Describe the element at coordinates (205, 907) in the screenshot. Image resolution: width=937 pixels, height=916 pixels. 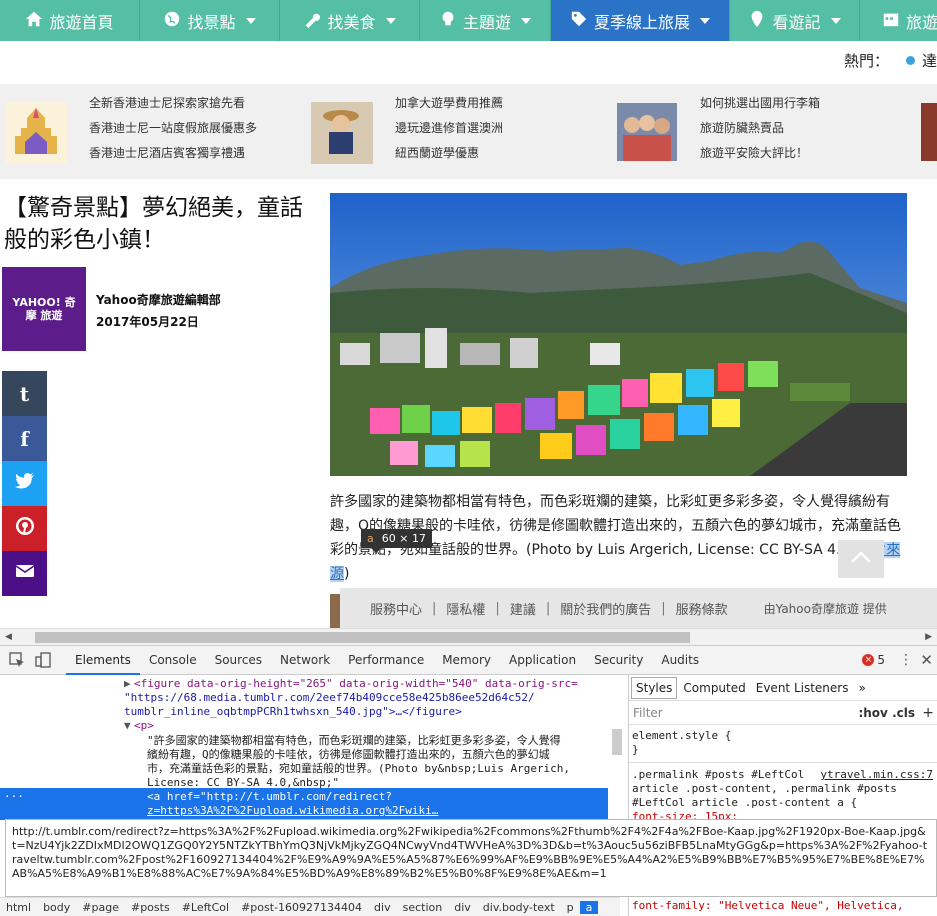
I see `breadcrumb-item: #LeftCol` at that location.